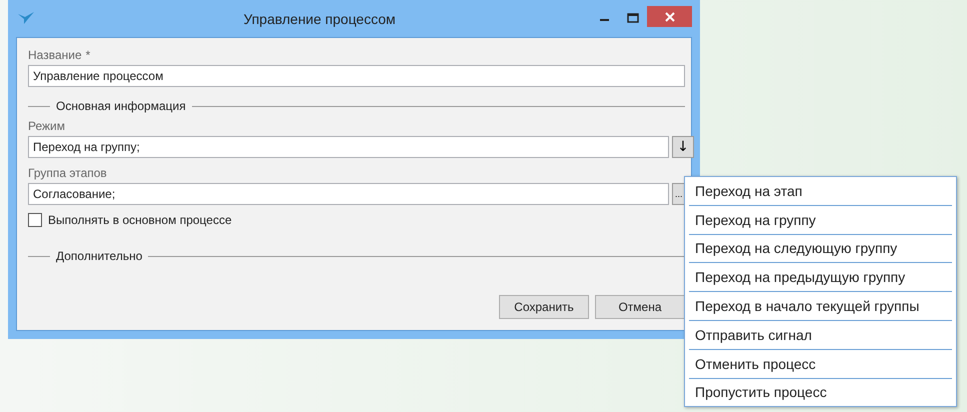 Image resolution: width=967 pixels, height=412 pixels. What do you see at coordinates (121, 106) in the screenshot?
I see `section-title: Основная информация` at bounding box center [121, 106].